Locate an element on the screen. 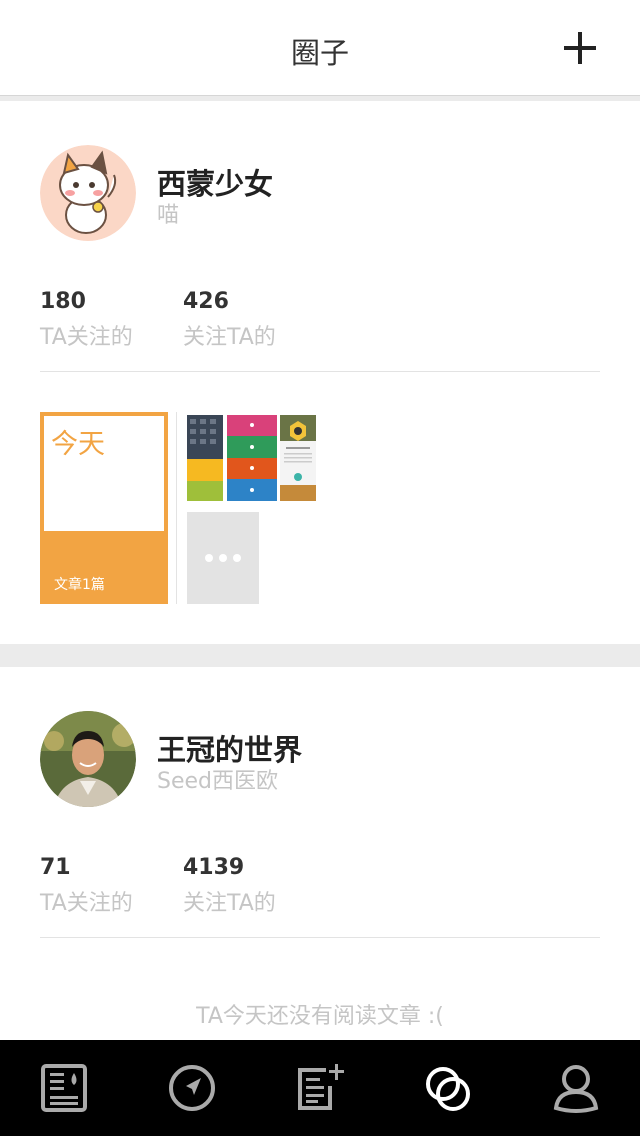 The height and width of the screenshot is (1136, 640). article-icon is located at coordinates (64, 1088).